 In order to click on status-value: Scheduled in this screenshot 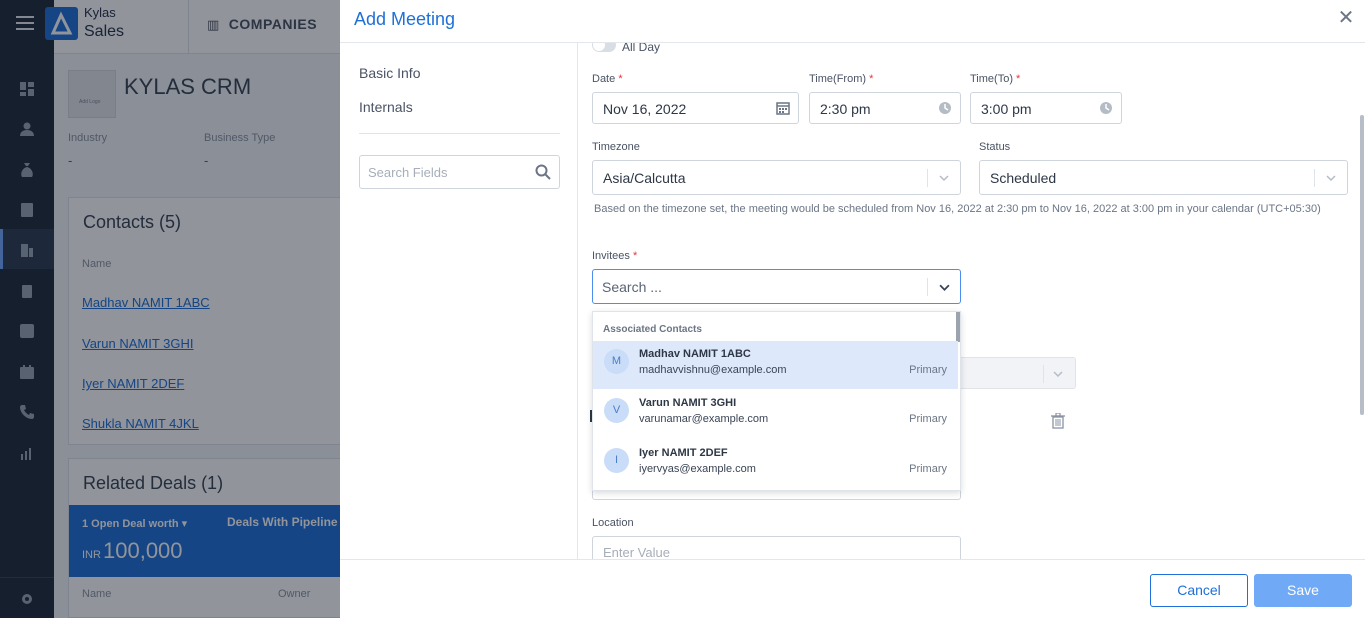, I will do `click(1023, 178)`.